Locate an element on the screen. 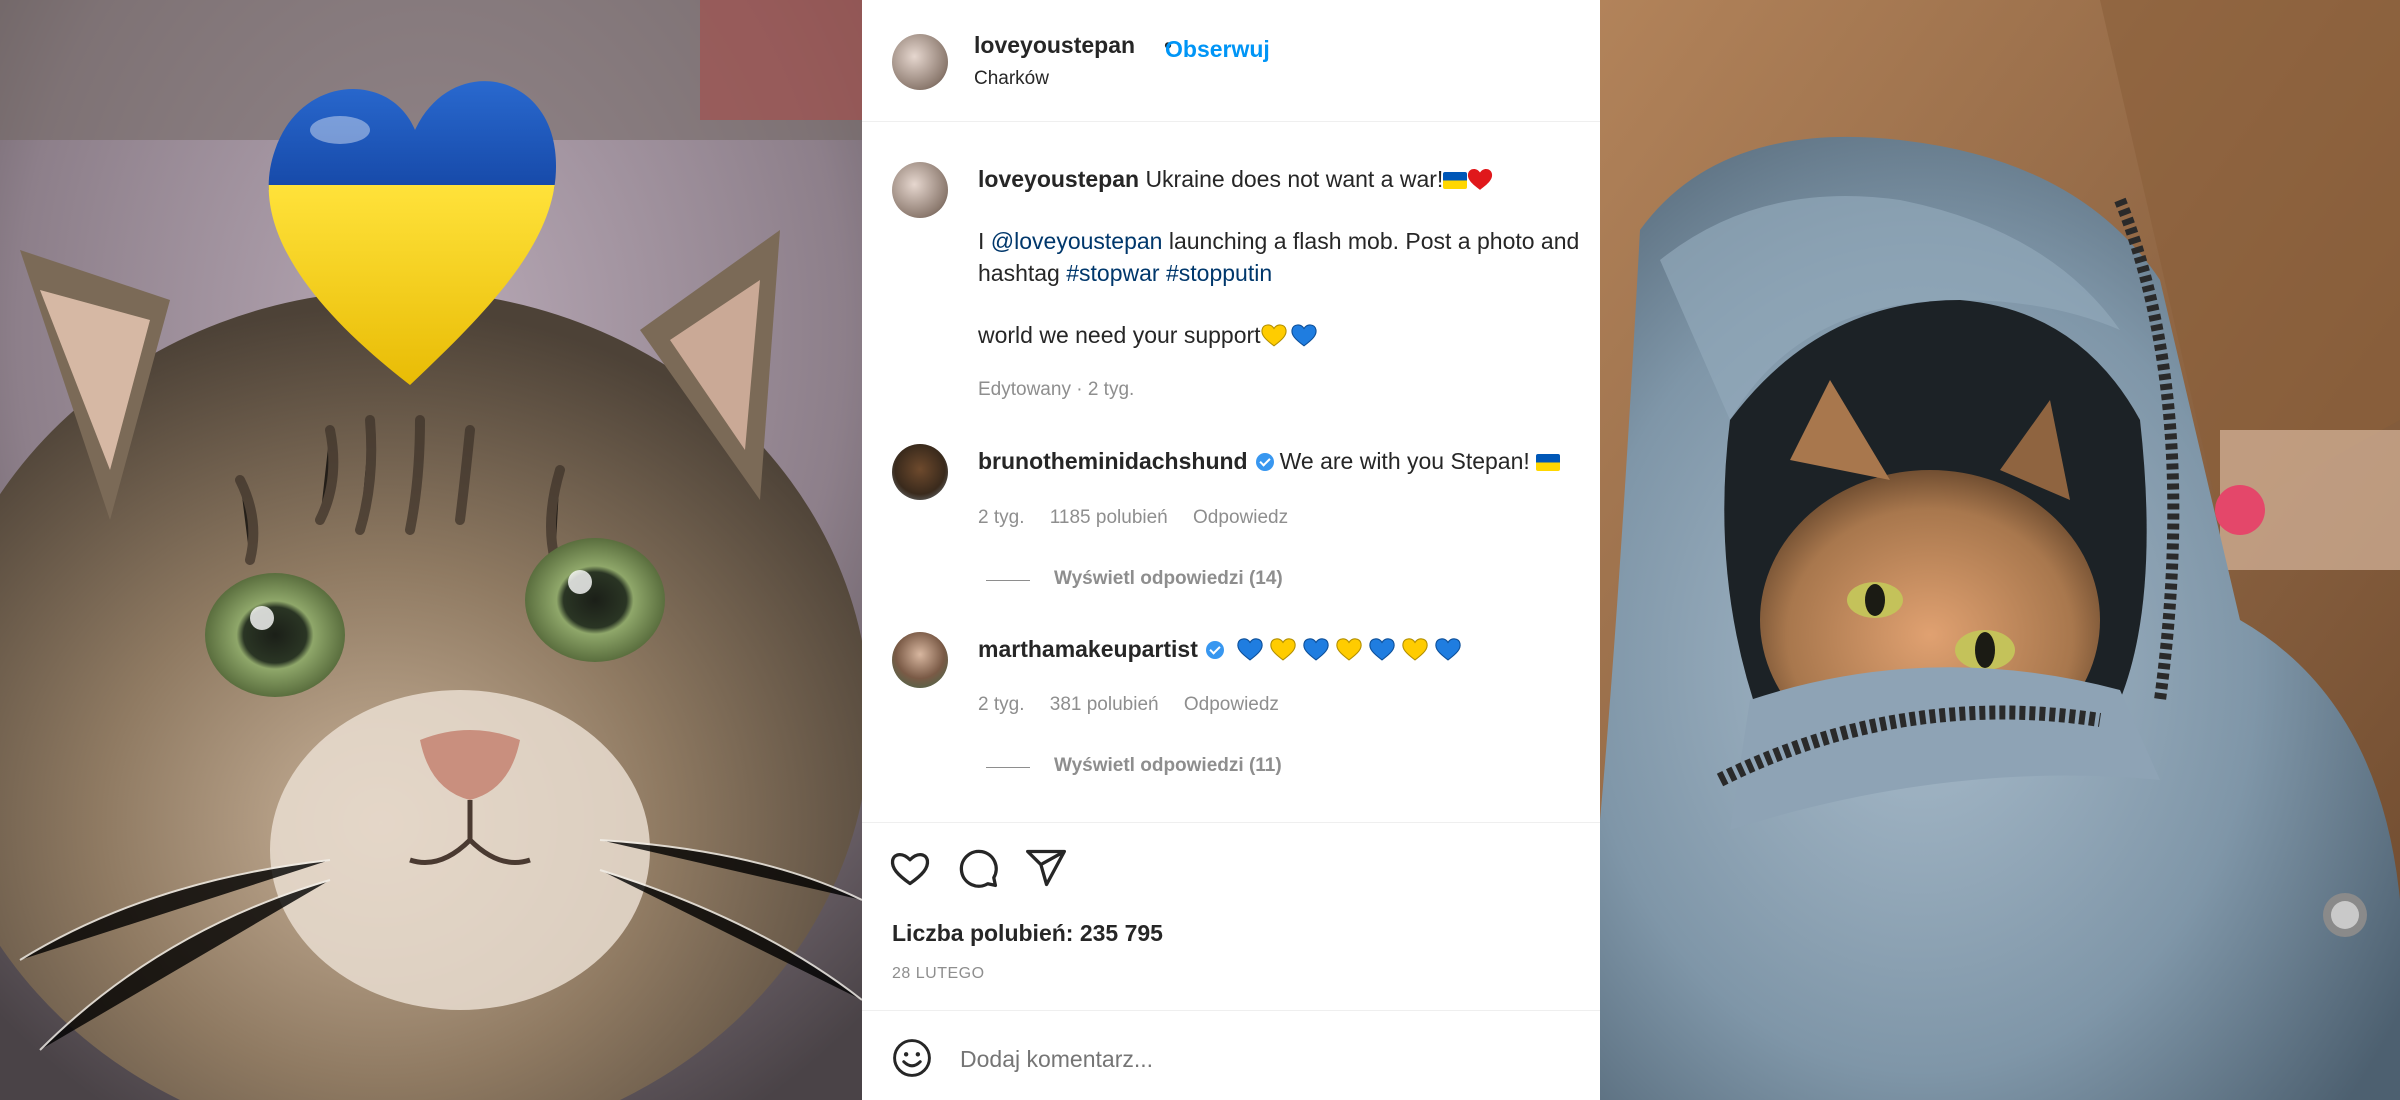 The image size is (2400, 1100). share-icon is located at coordinates (1046, 868).